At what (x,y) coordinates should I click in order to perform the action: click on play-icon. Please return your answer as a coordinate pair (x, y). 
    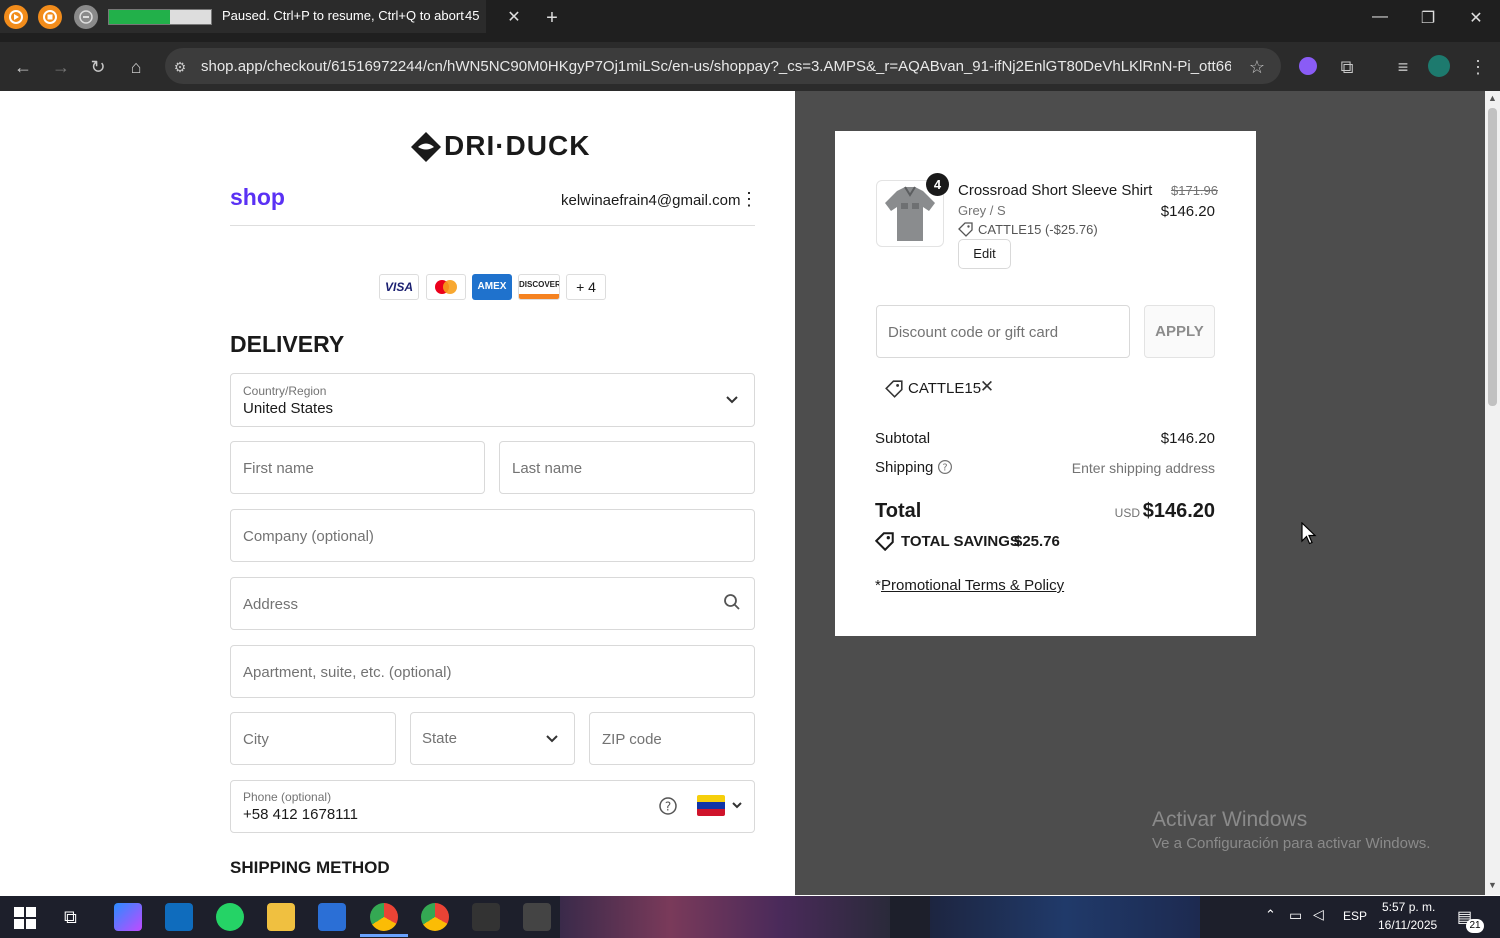
    Looking at the image, I should click on (16, 17).